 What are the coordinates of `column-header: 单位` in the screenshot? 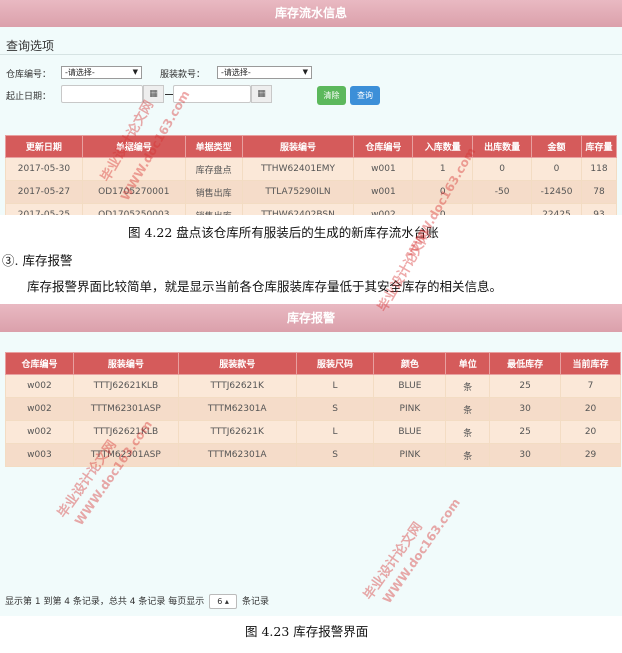 It's located at (468, 363).